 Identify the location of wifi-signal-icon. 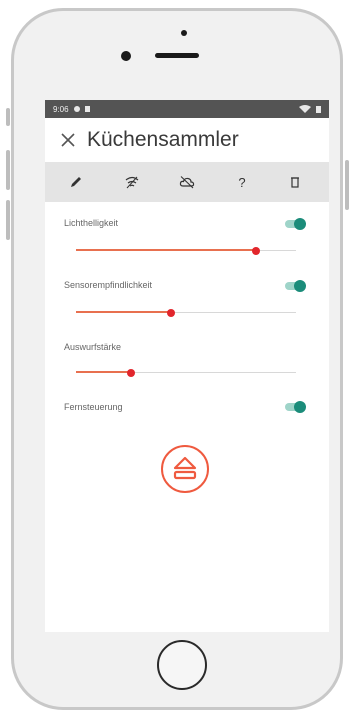
(305, 109).